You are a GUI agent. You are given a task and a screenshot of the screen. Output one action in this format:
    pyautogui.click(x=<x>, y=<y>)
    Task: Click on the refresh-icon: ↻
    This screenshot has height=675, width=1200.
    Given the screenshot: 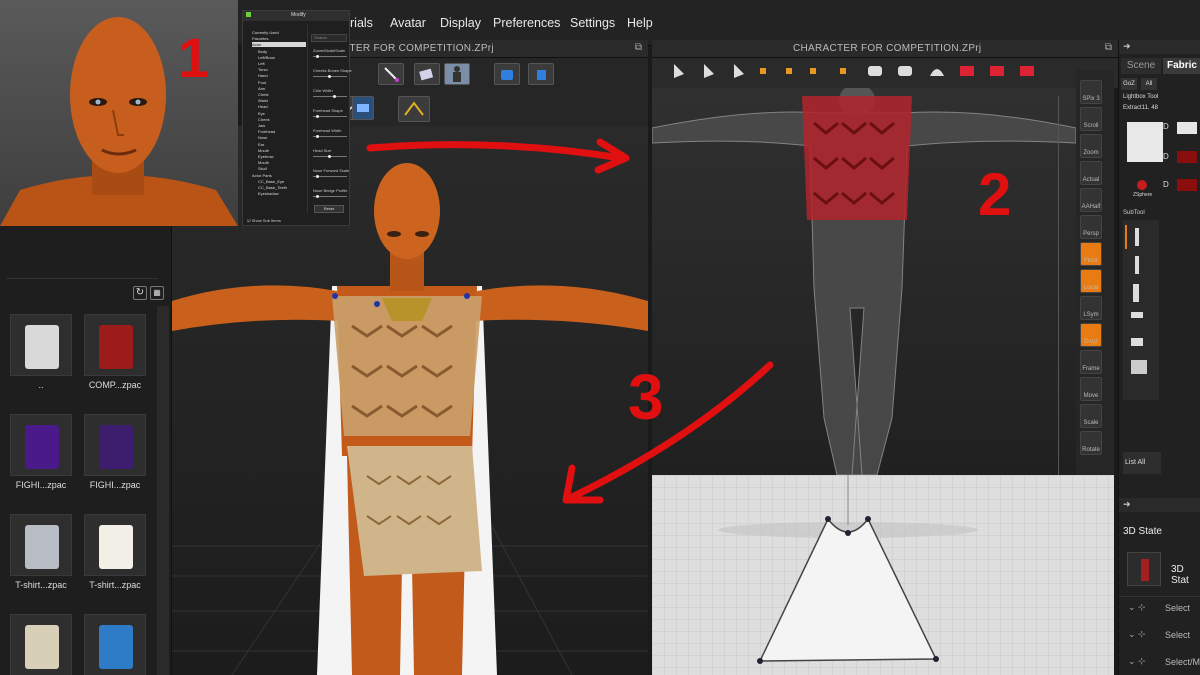 What is the action you would take?
    pyautogui.click(x=140, y=293)
    